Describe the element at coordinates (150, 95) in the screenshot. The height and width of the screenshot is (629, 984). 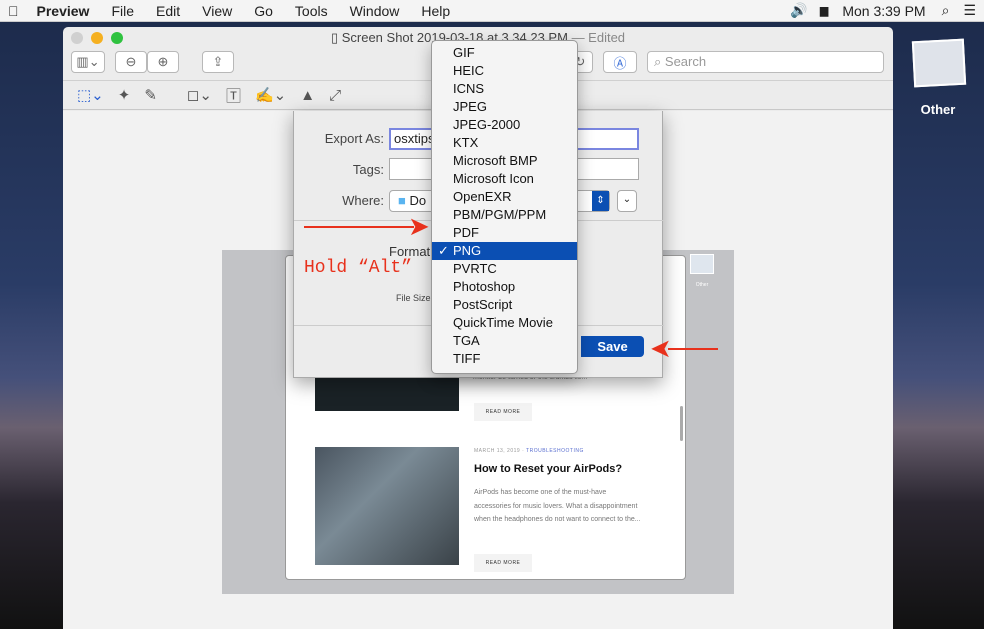
I see `sketch-icon: ✎` at that location.